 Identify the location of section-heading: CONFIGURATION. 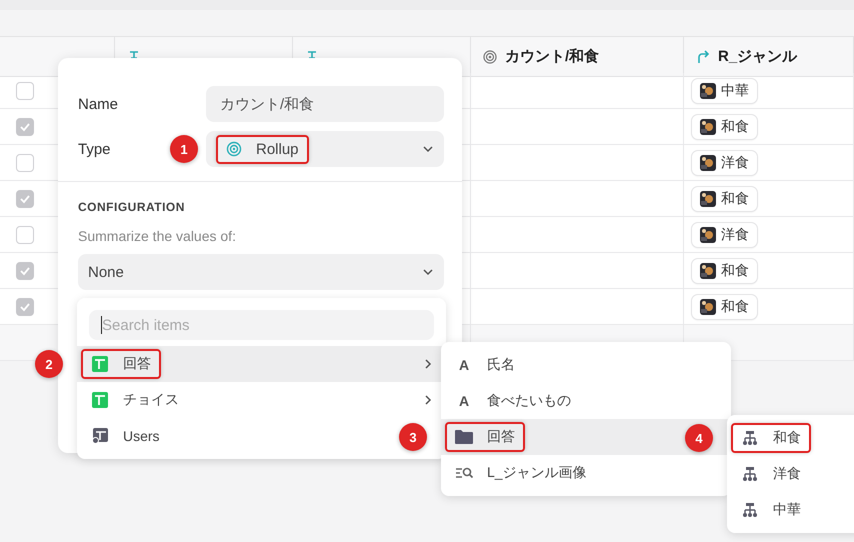
(132, 207).